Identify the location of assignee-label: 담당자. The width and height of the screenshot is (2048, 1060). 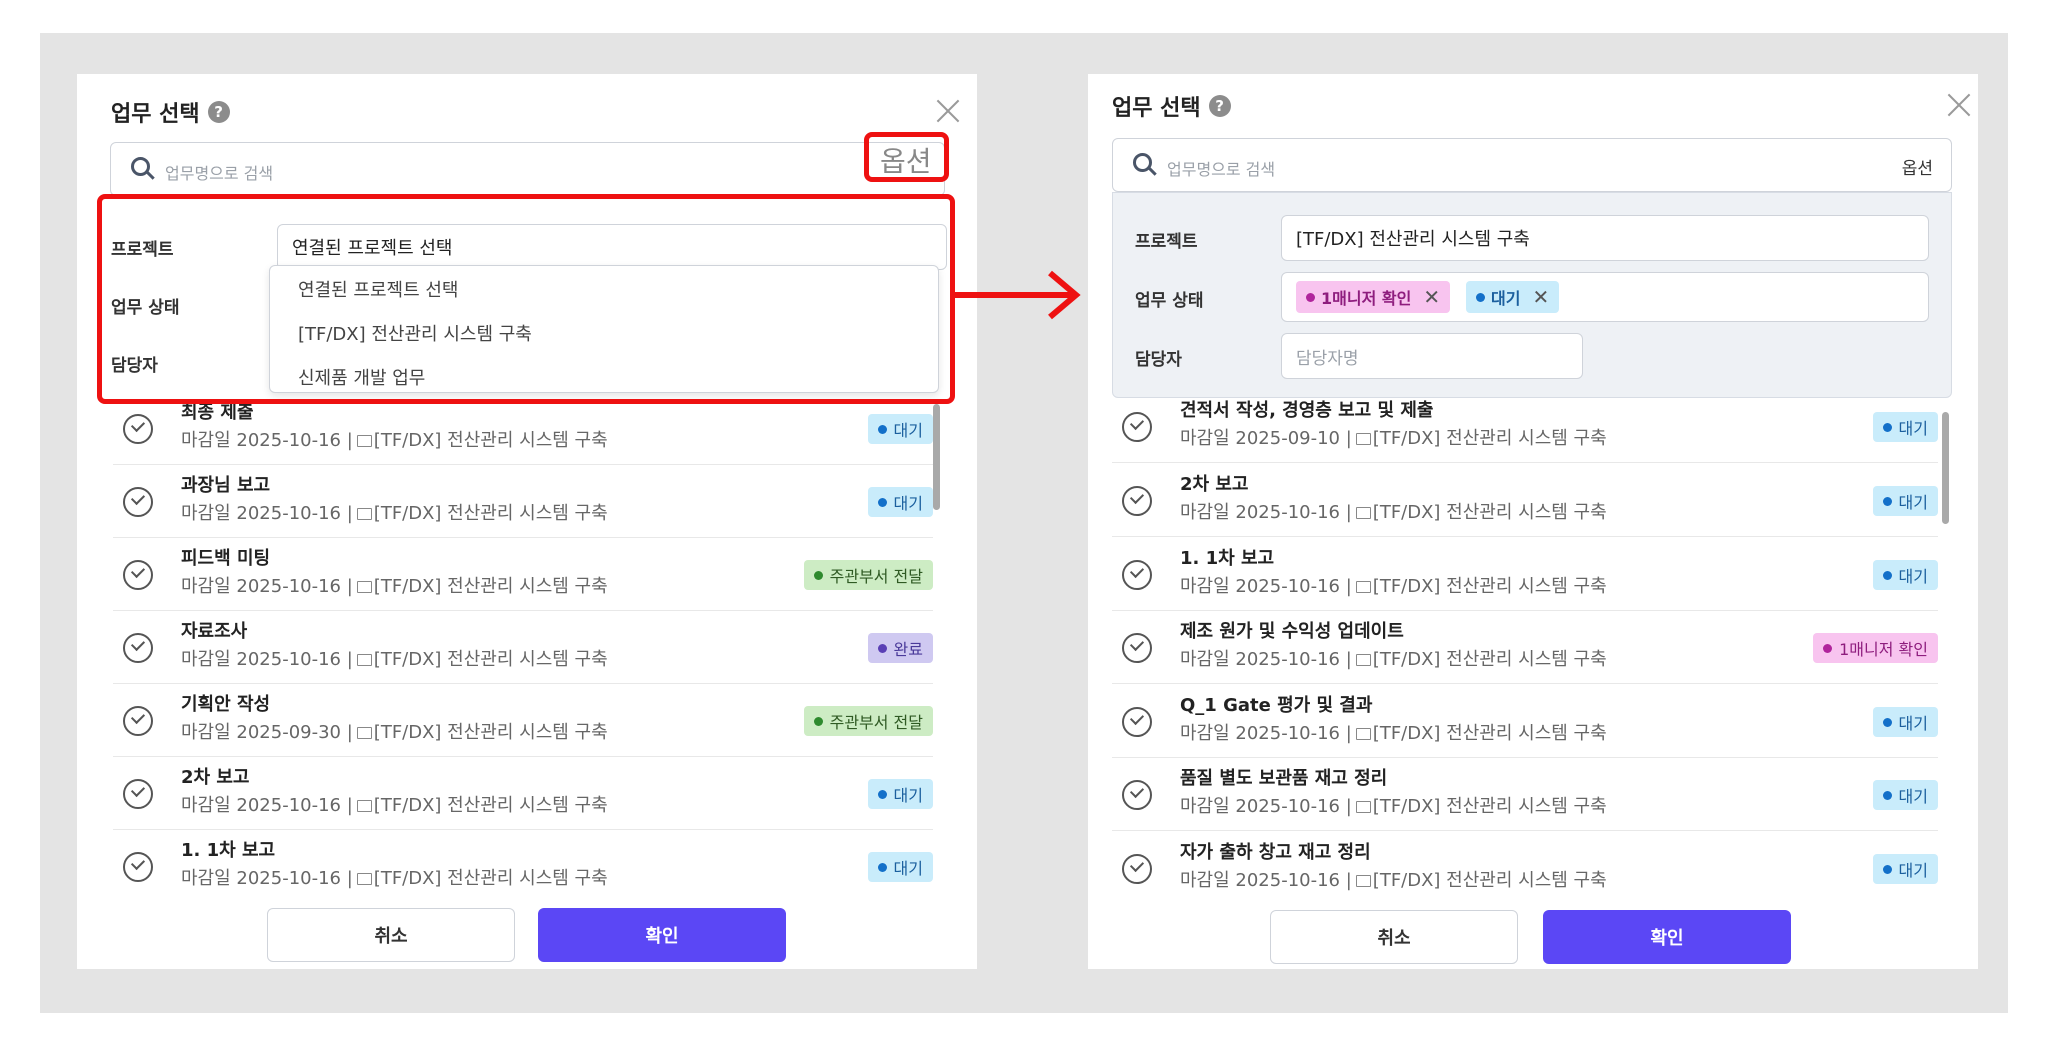
(1158, 360).